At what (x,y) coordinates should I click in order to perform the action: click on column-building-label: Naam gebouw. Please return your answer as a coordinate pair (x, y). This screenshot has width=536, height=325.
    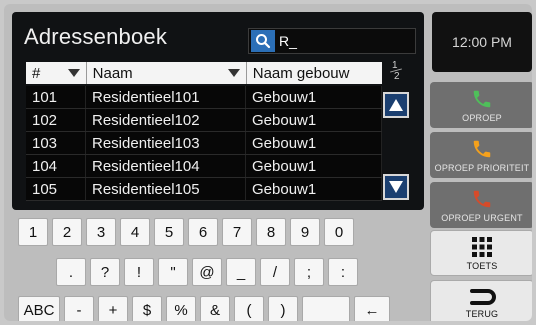
    Looking at the image, I should click on (301, 73).